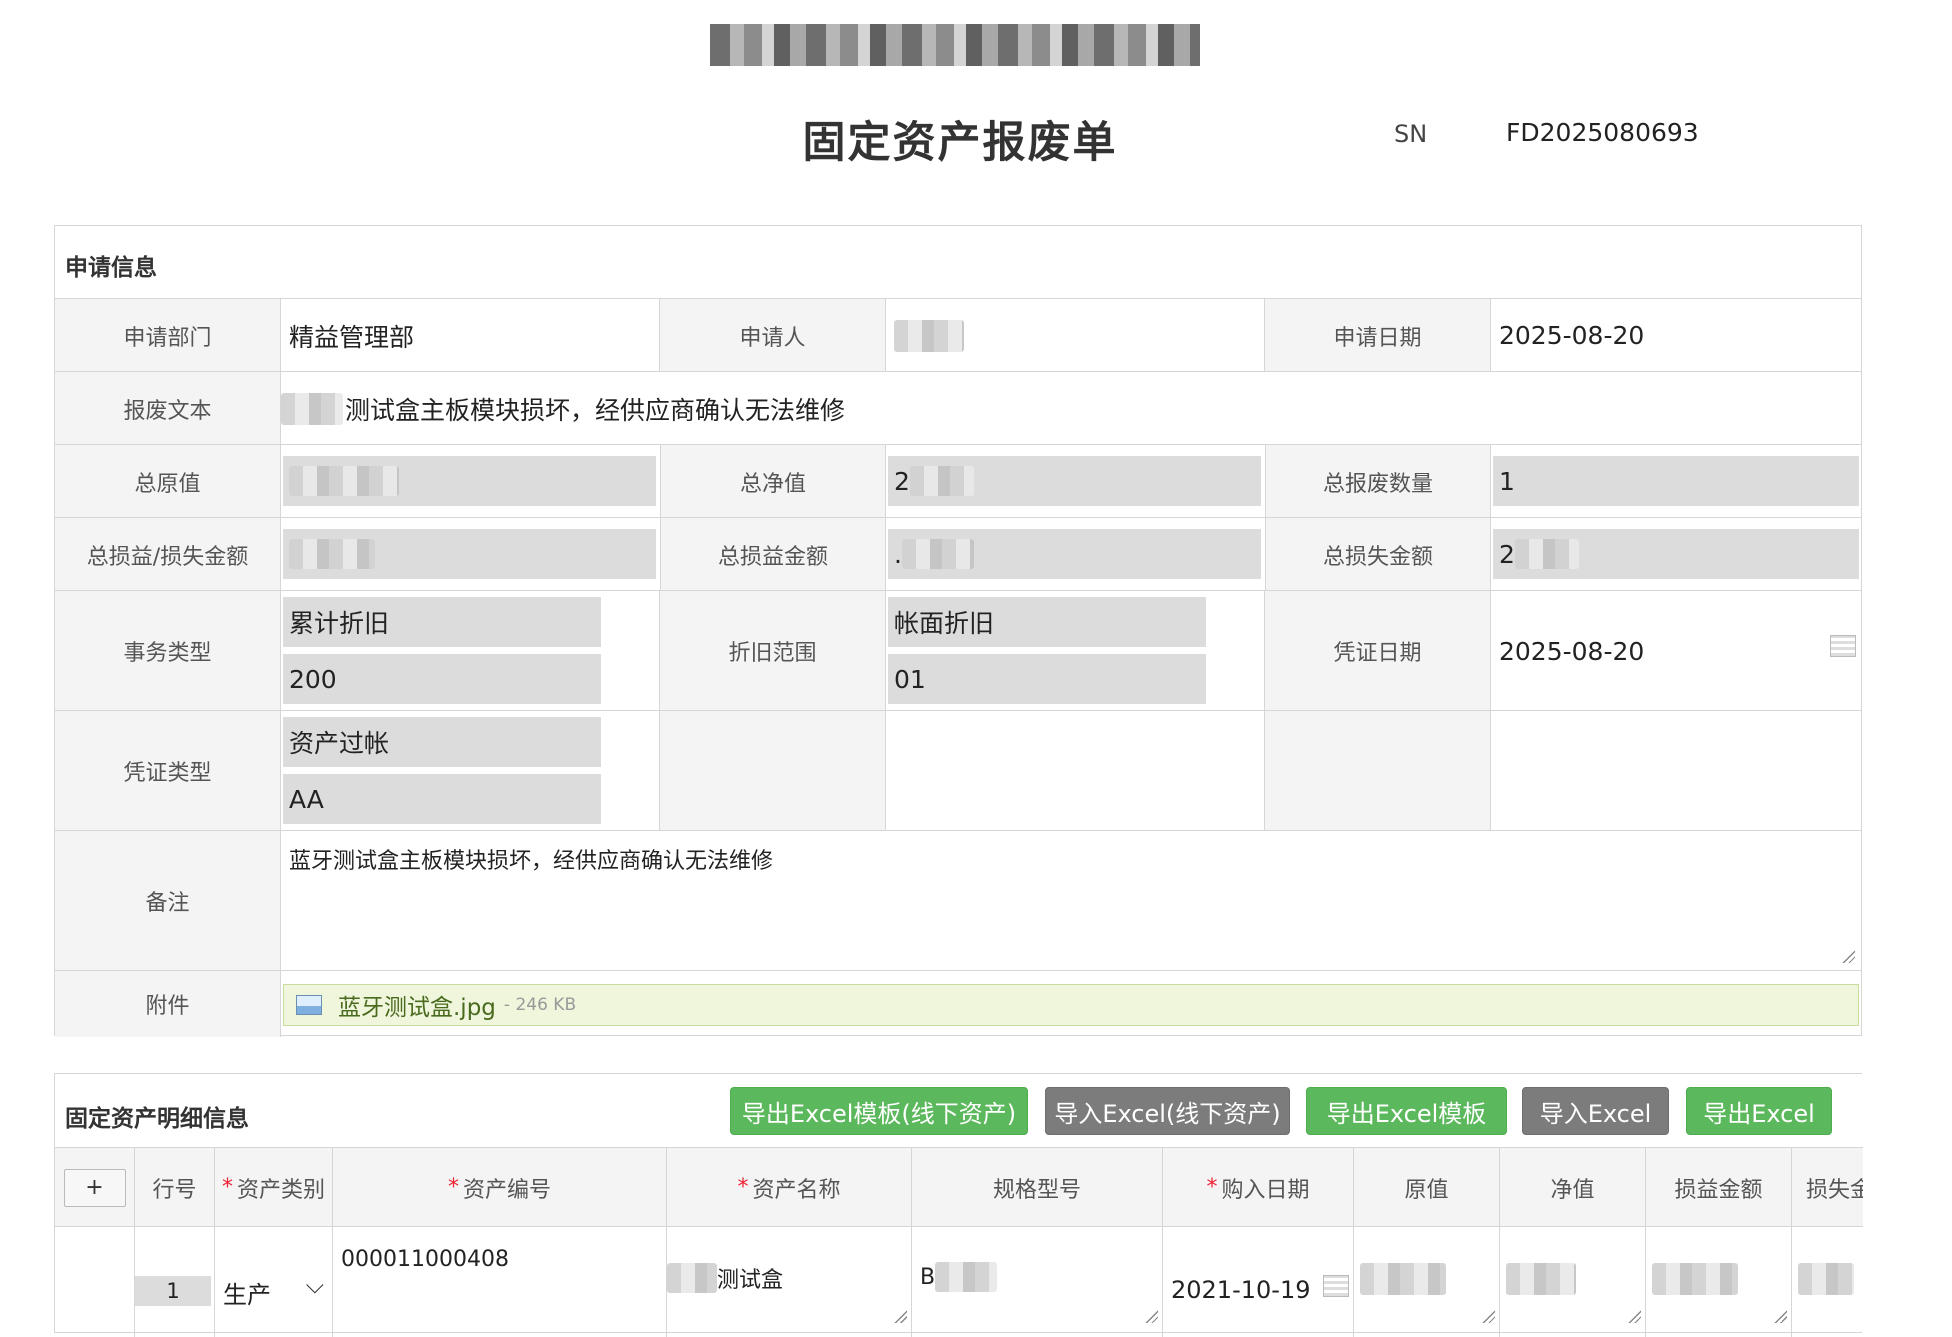 The image size is (1952, 1337). Describe the element at coordinates (960, 143) in the screenshot. I see `form-title: 固定资产报废单` at that location.